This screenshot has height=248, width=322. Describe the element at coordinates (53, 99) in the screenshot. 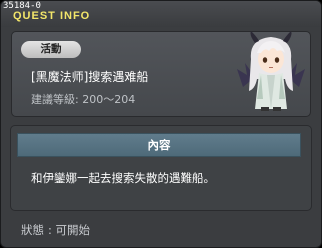

I see `level-label: 建議等級` at that location.